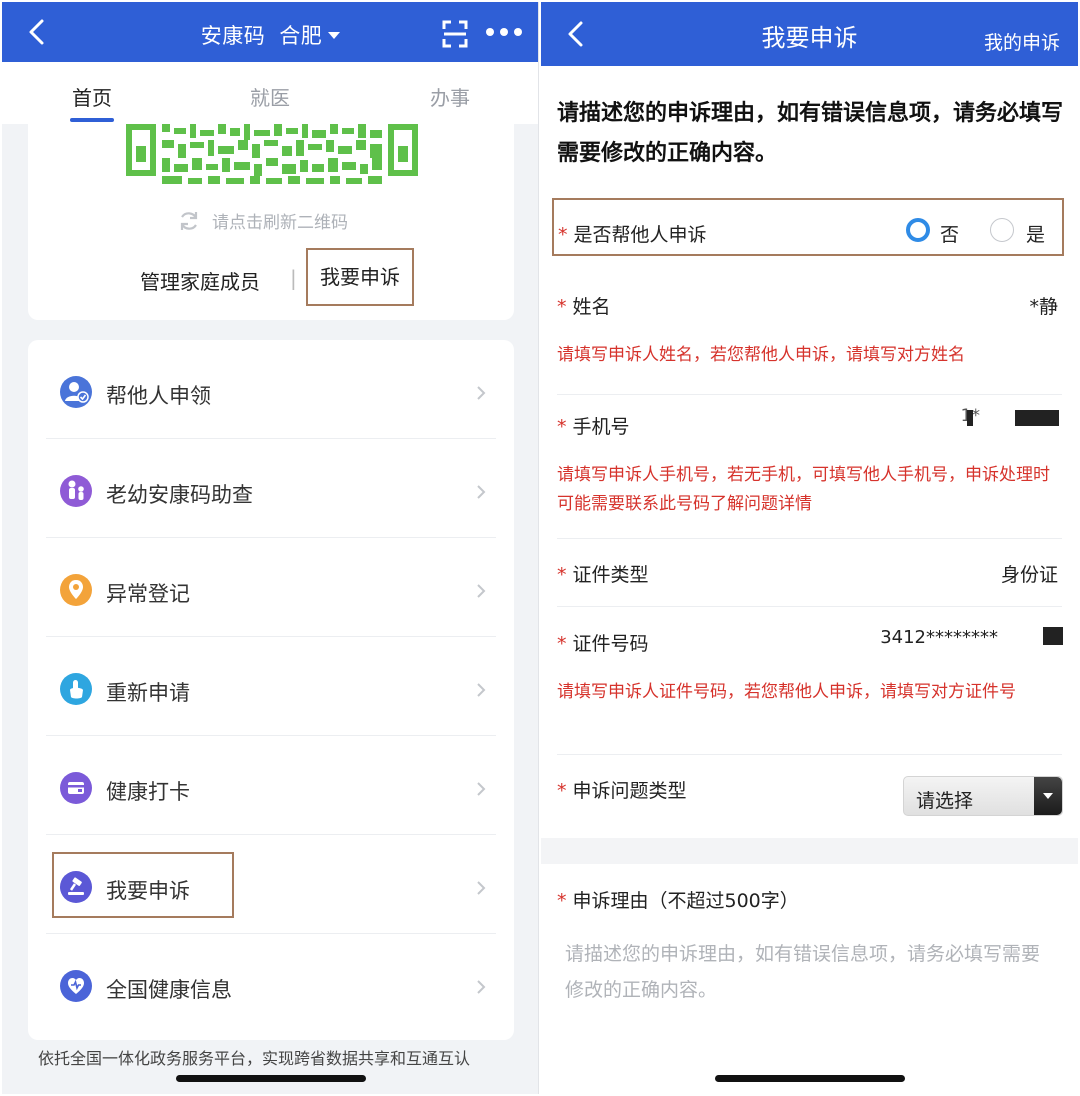 The image size is (1080, 1096). Describe the element at coordinates (271, 686) in the screenshot. I see `menu-item-reapply: 重新申请` at that location.